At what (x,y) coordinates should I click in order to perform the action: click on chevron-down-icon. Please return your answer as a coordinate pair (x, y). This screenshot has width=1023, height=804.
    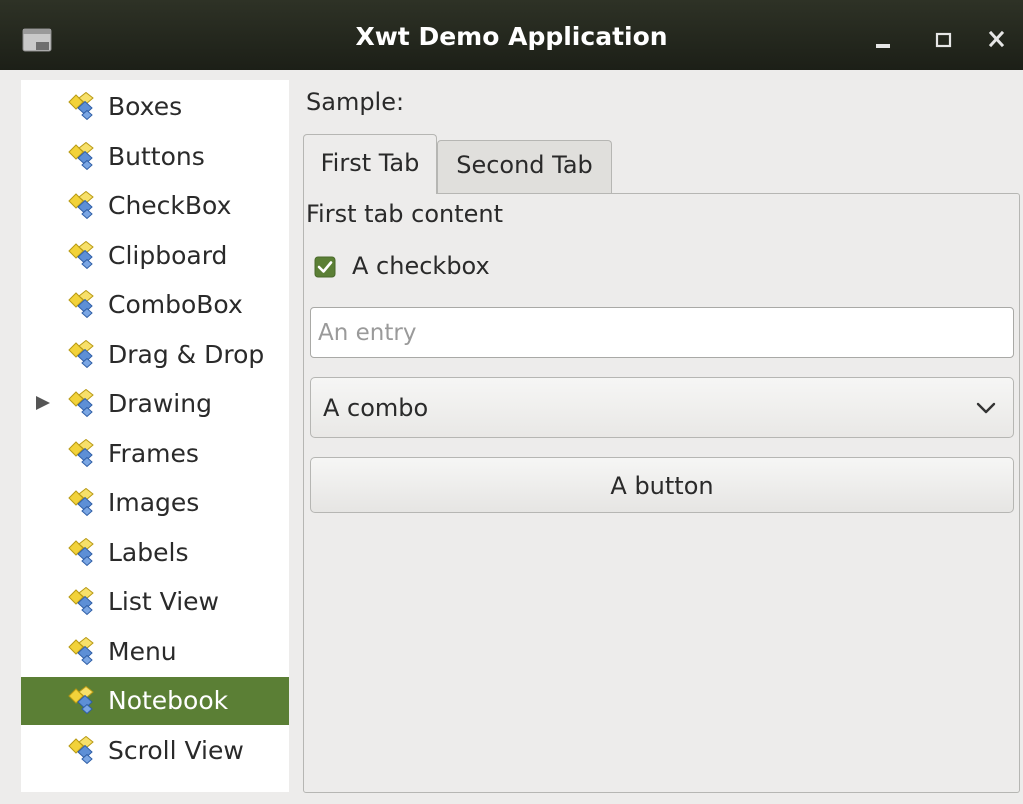
    Looking at the image, I should click on (986, 408).